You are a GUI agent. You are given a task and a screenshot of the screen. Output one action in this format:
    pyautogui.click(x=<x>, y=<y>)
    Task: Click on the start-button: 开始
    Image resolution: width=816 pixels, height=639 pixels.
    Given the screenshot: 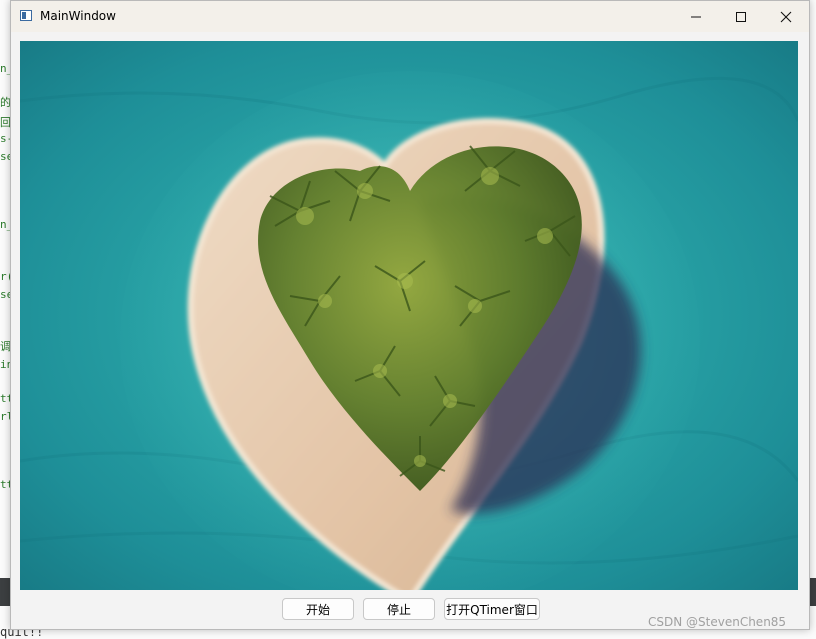 What is the action you would take?
    pyautogui.click(x=318, y=609)
    